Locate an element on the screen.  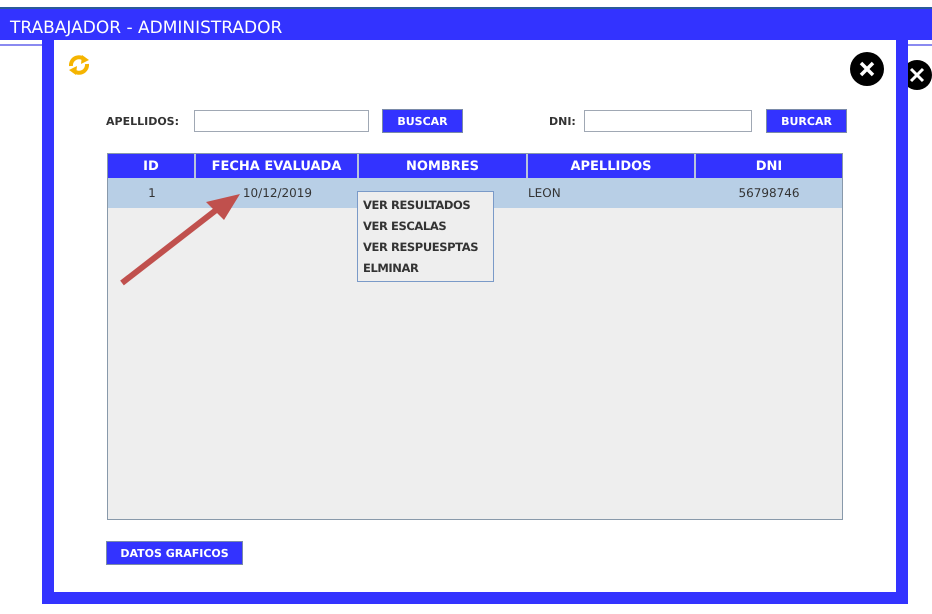
column-header: DNI is located at coordinates (769, 166).